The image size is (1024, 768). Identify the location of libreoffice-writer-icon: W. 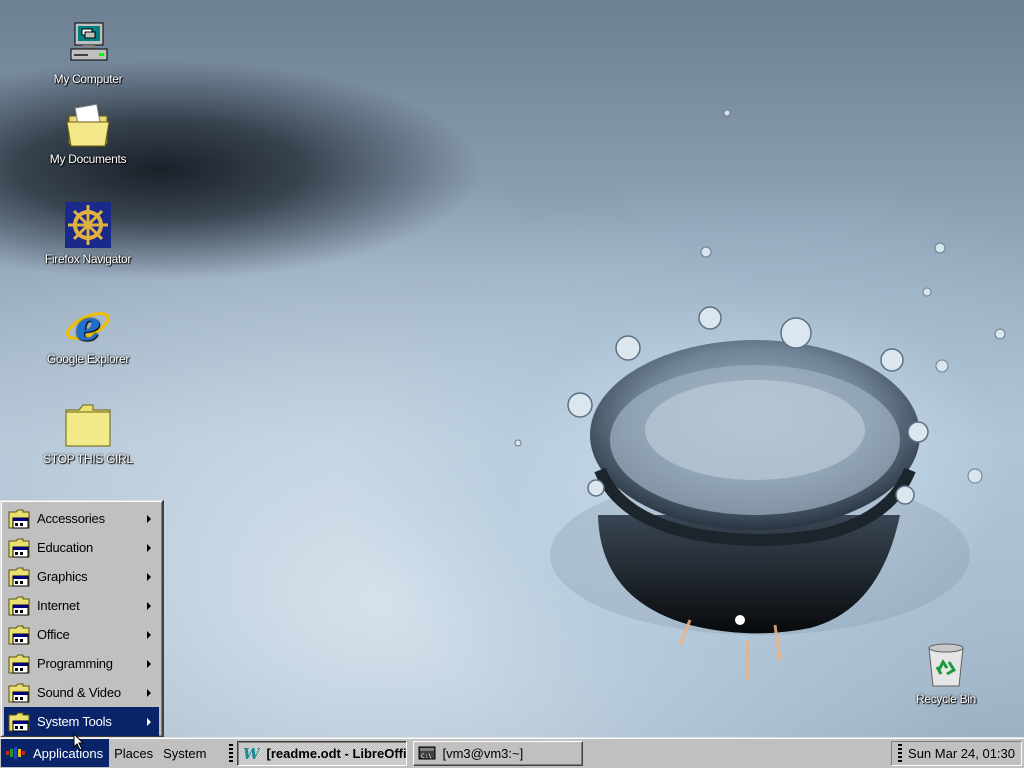
(252, 754).